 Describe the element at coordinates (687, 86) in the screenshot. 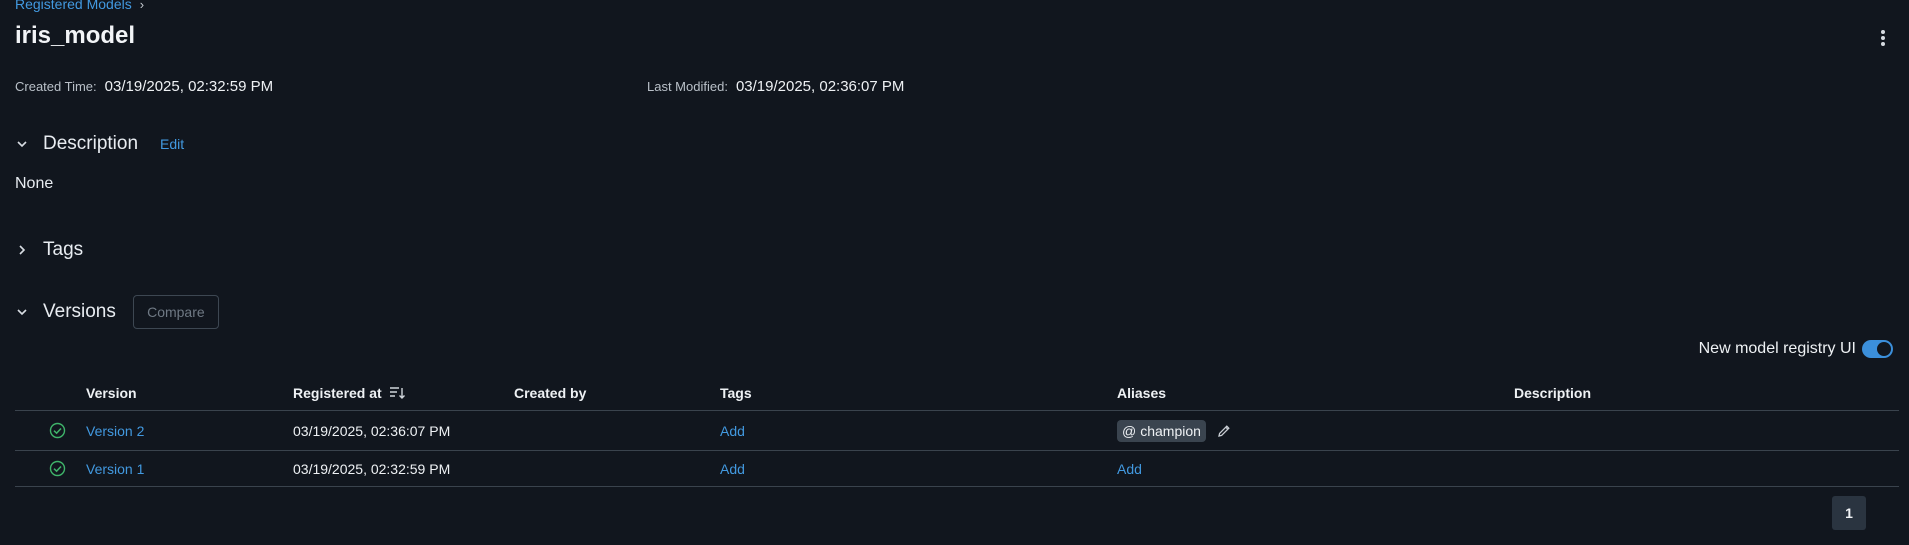

I see `last-modified-label: Last Modified:` at that location.